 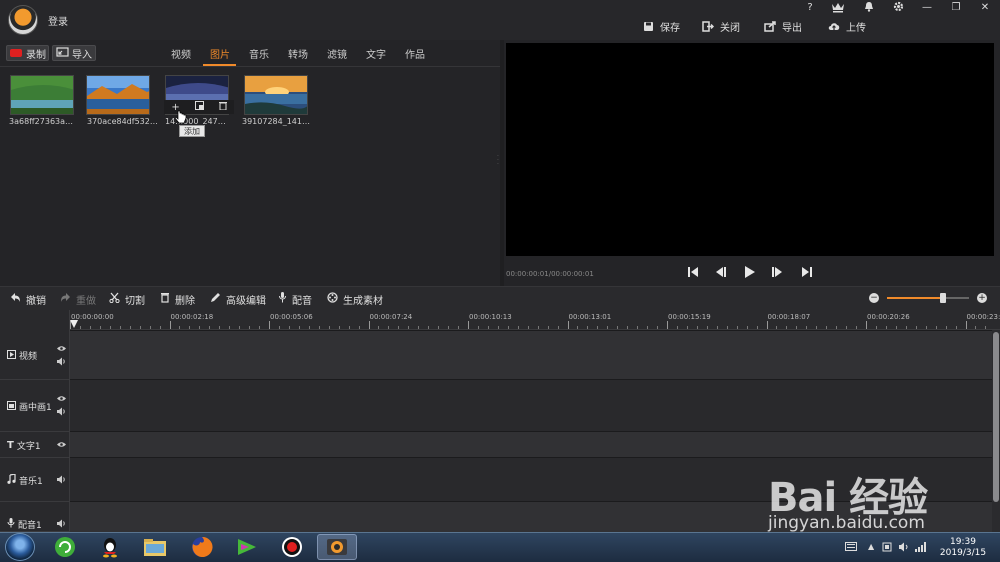 What do you see at coordinates (181, 53) in the screenshot?
I see `tab-video: 视频` at bounding box center [181, 53].